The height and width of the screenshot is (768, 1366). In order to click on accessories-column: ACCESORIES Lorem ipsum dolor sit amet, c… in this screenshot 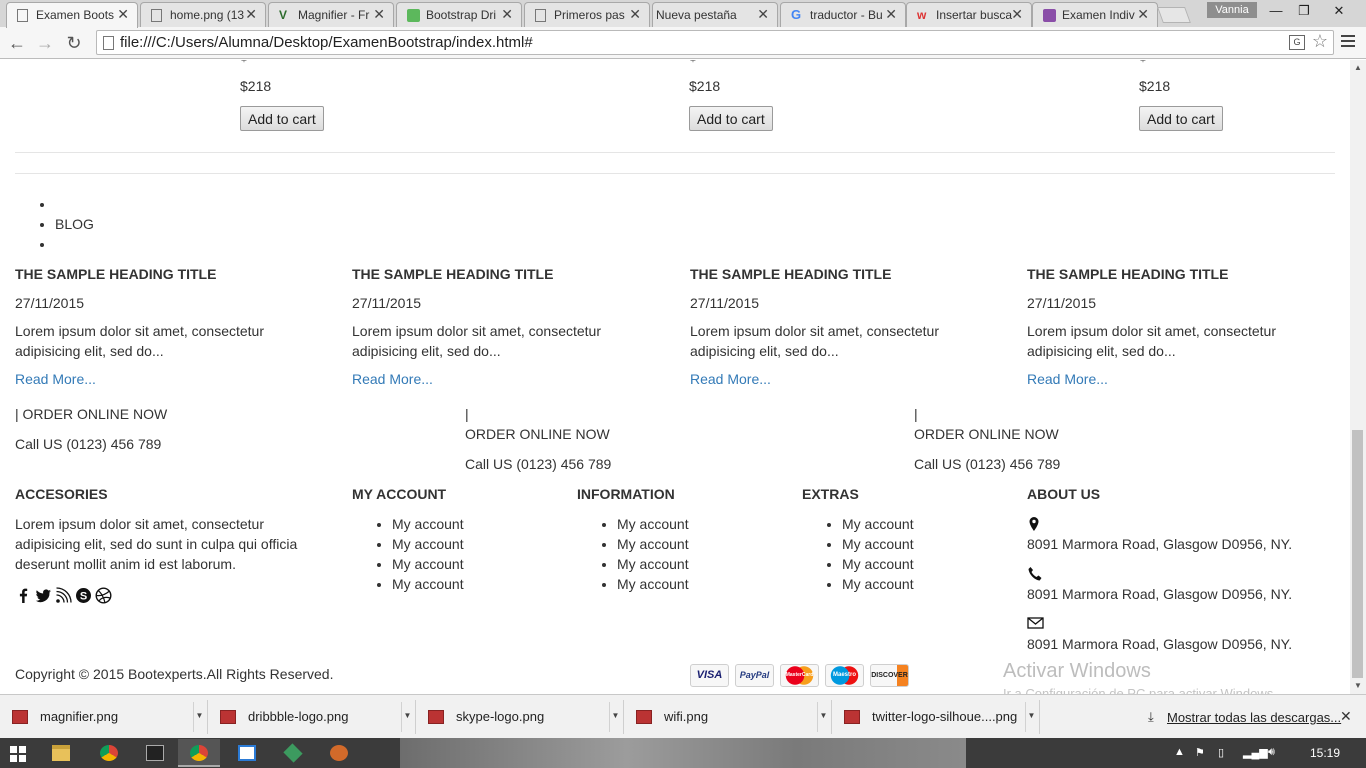, I will do `click(170, 530)`.